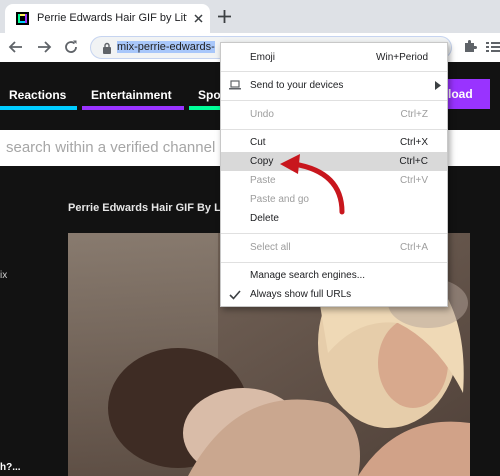 The height and width of the screenshot is (476, 500). I want to click on url-selection: mix-perrie-edwards-, so click(166, 47).